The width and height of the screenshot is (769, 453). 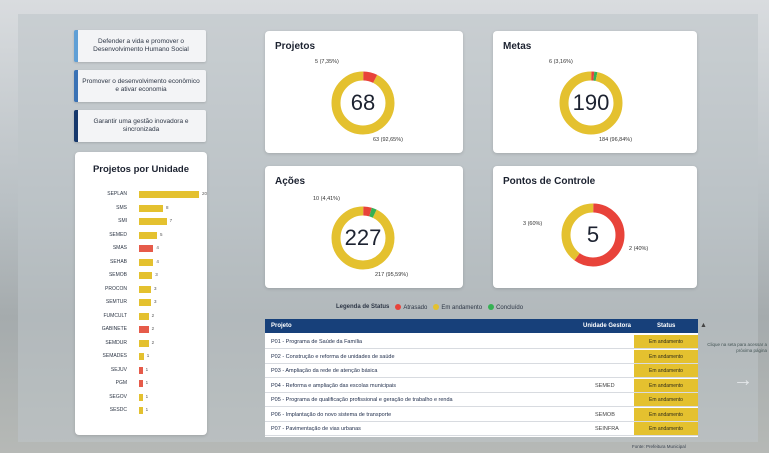 I want to click on header-status: Status, so click(x=666, y=326).